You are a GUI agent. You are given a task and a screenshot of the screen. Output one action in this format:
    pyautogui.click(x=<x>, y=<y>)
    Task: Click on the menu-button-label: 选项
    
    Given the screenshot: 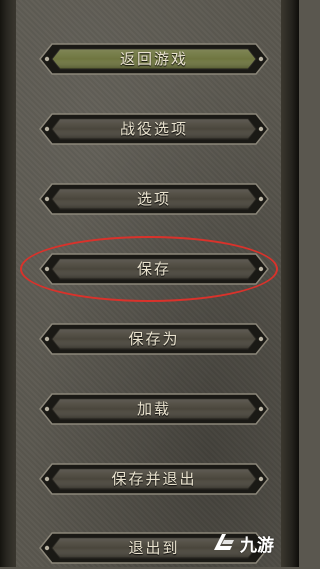 What is the action you would take?
    pyautogui.click(x=153, y=199)
    